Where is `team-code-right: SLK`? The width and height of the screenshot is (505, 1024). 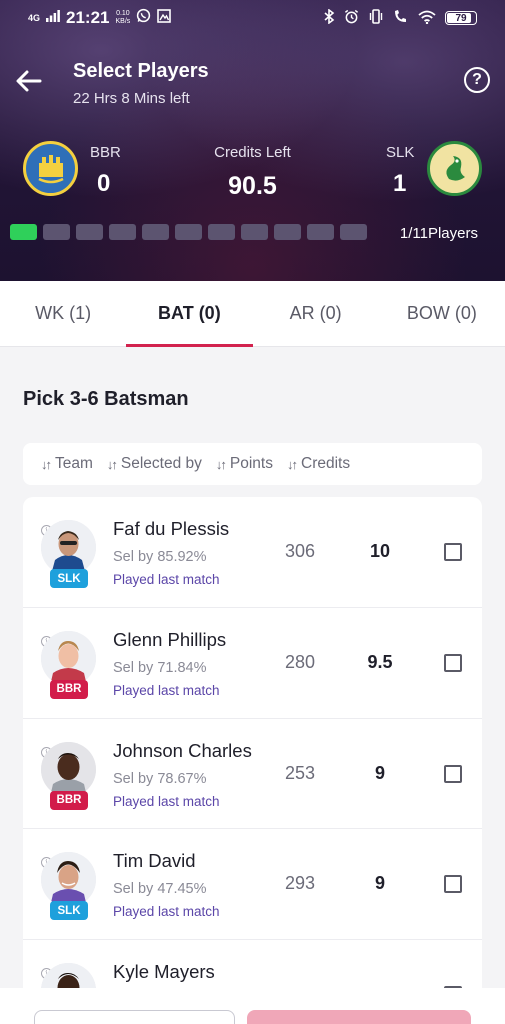
team-code-right: SLK is located at coordinates (400, 152).